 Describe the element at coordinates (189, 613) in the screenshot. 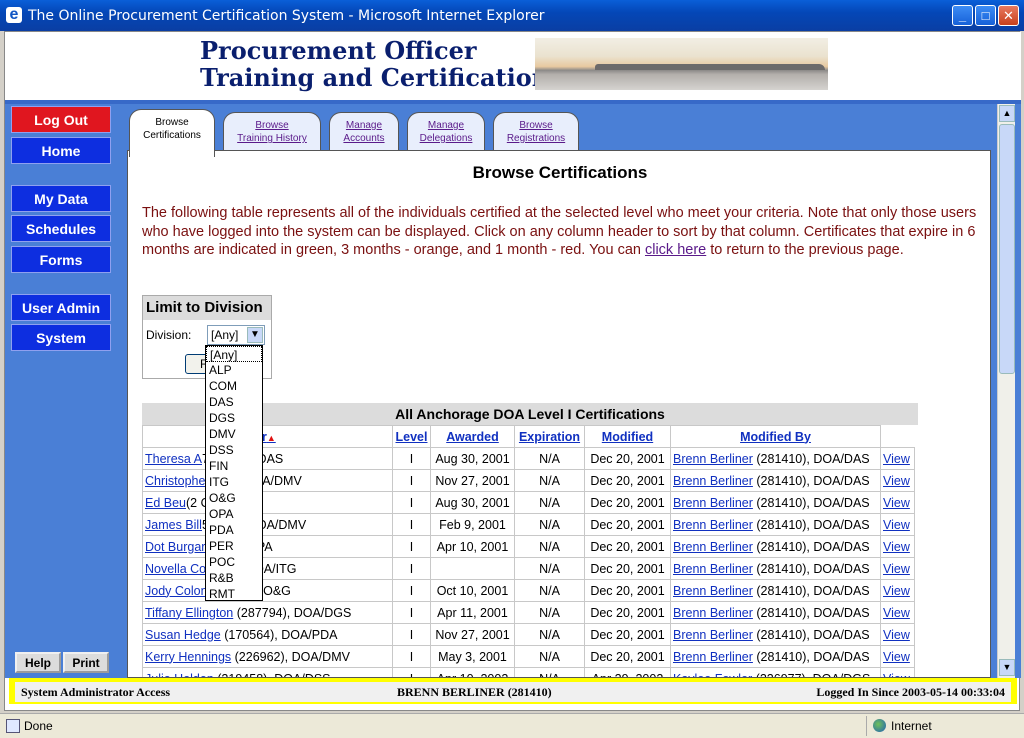

I see `person-link: Tiffany Ellington` at that location.